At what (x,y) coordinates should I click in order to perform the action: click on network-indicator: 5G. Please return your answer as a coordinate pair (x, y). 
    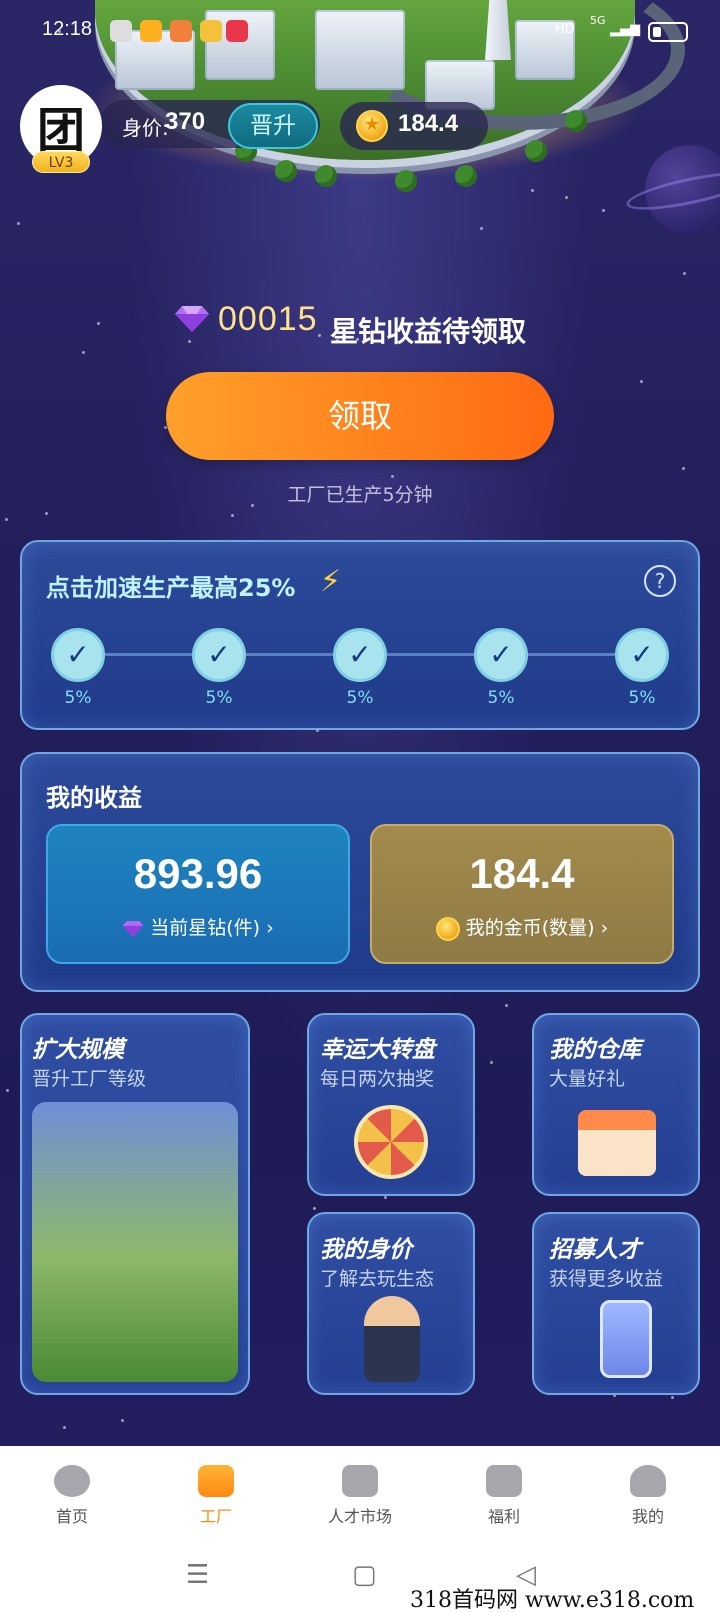
    Looking at the image, I should click on (598, 20).